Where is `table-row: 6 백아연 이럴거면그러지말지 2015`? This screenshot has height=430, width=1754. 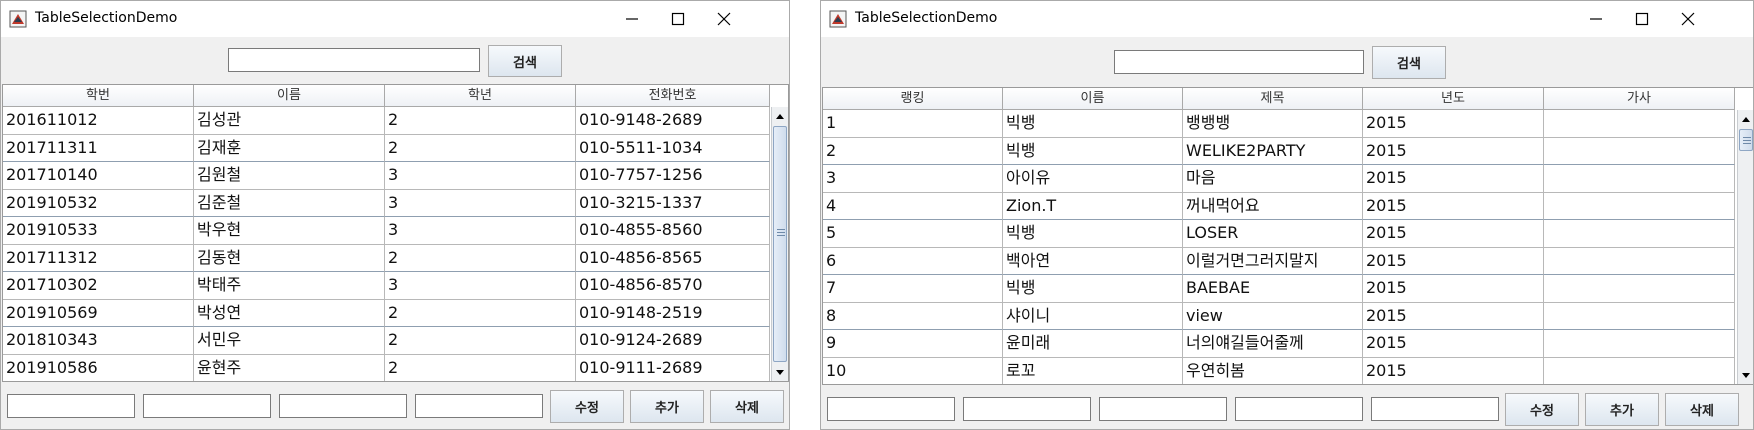
table-row: 6 백아연 이럴거면그러지말지 2015 is located at coordinates (1279, 261).